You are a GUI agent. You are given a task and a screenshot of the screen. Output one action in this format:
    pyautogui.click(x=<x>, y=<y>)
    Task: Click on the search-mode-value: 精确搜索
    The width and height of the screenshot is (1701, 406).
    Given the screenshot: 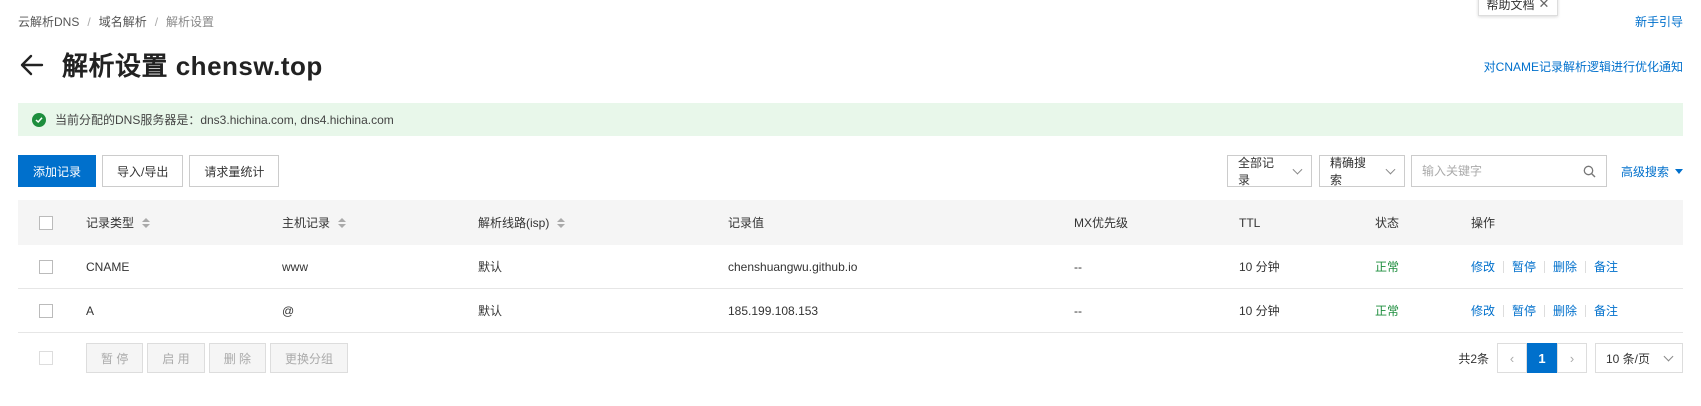 What is the action you would take?
    pyautogui.click(x=1347, y=171)
    